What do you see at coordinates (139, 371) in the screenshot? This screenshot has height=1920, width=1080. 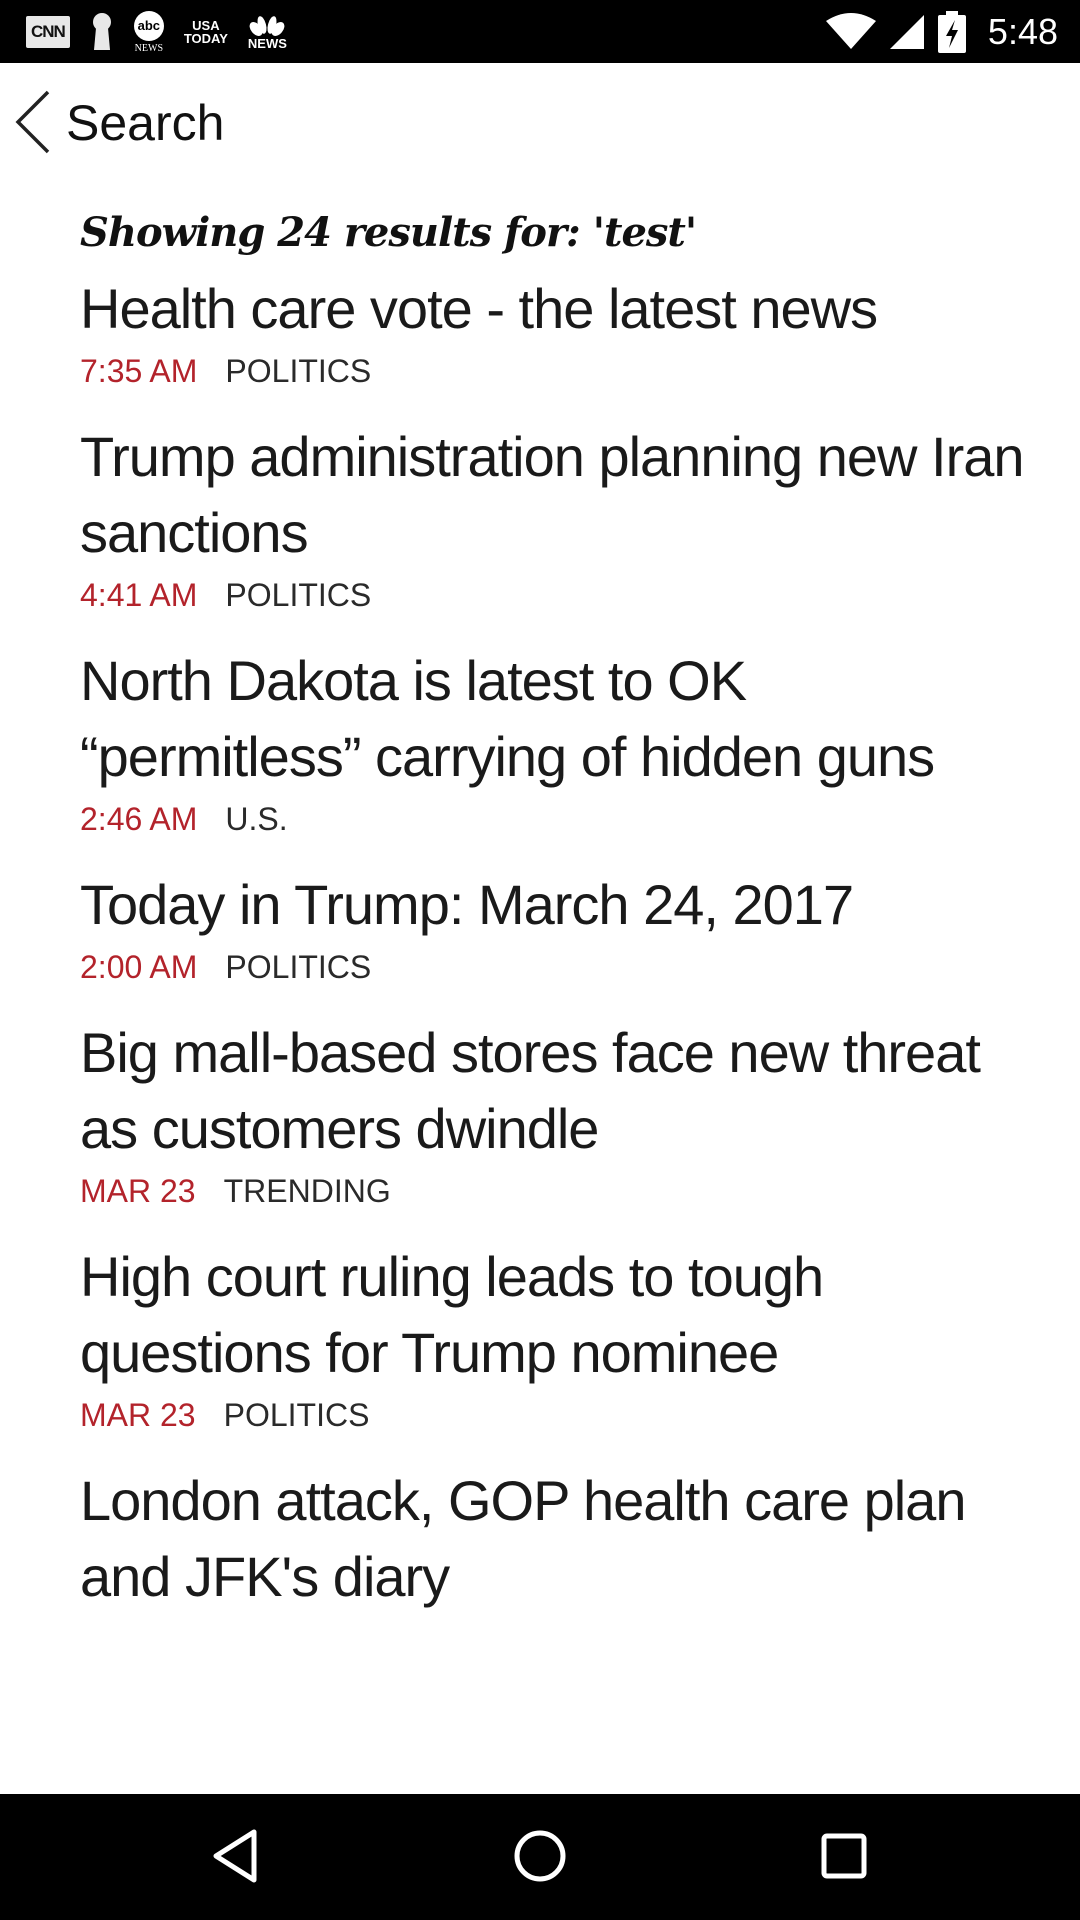 I see `result-time: 7:35 AM` at bounding box center [139, 371].